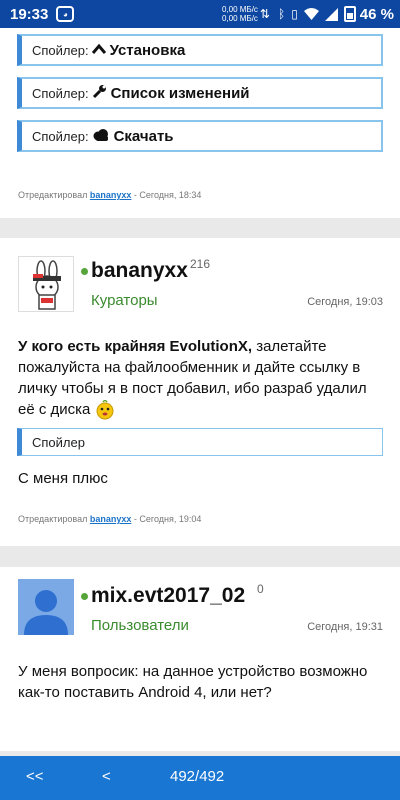  I want to click on battery-icon, so click(349, 14).